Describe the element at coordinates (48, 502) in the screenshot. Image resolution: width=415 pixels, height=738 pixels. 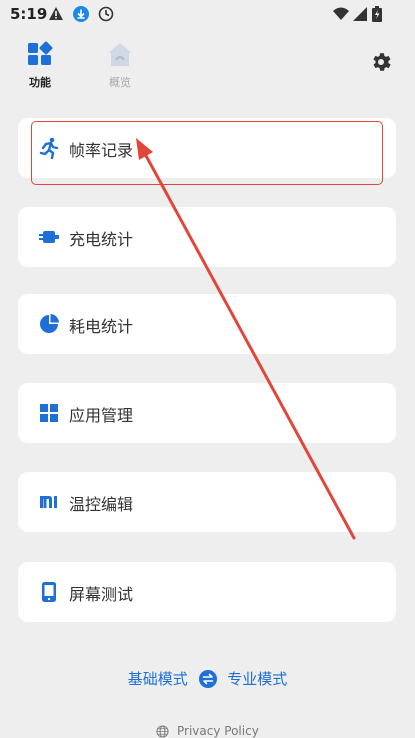
I see `mi-icon` at that location.